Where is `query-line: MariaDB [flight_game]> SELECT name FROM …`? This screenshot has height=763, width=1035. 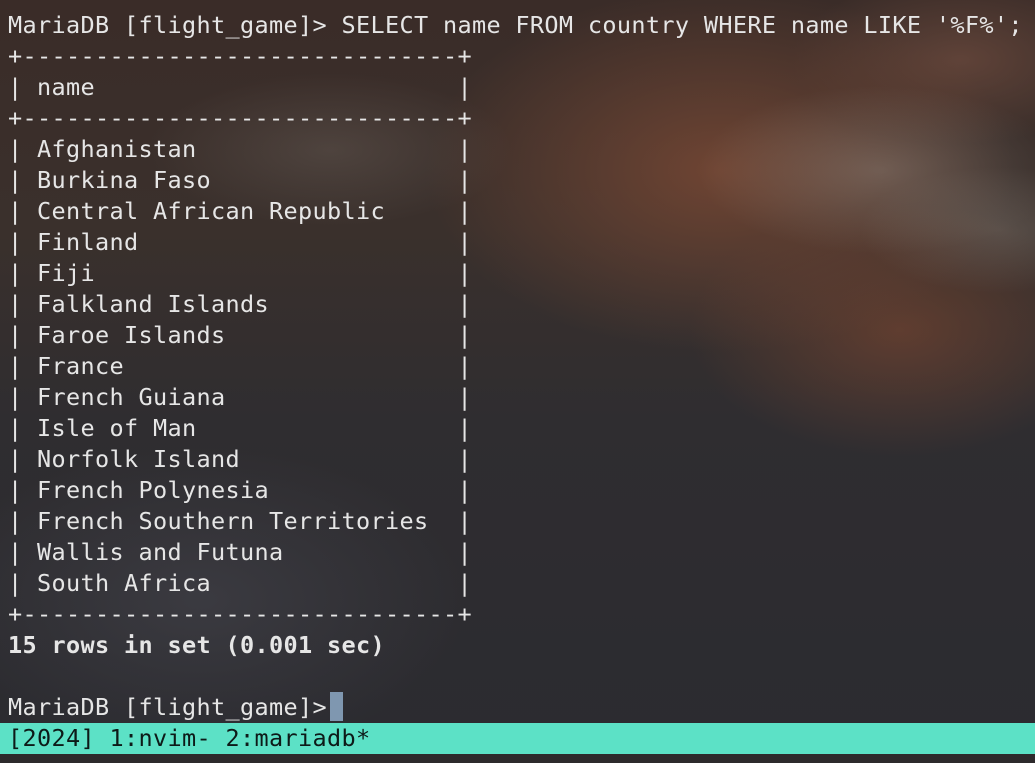 query-line: MariaDB [flight_game]> SELECT name FROM … is located at coordinates (515, 25).